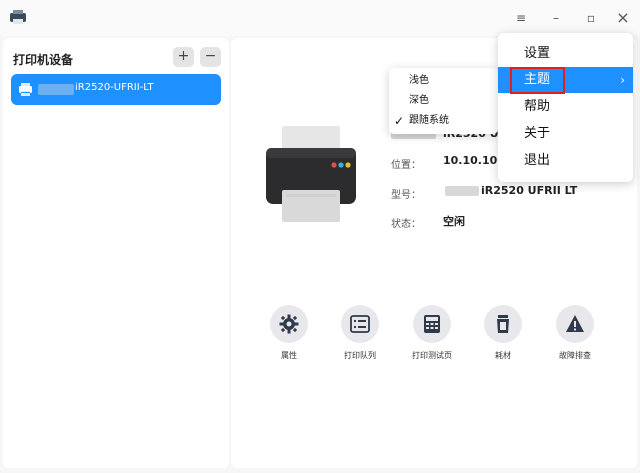 Image resolution: width=640 pixels, height=473 pixels. I want to click on model-value: iR2520 UFRII LT, so click(529, 190).